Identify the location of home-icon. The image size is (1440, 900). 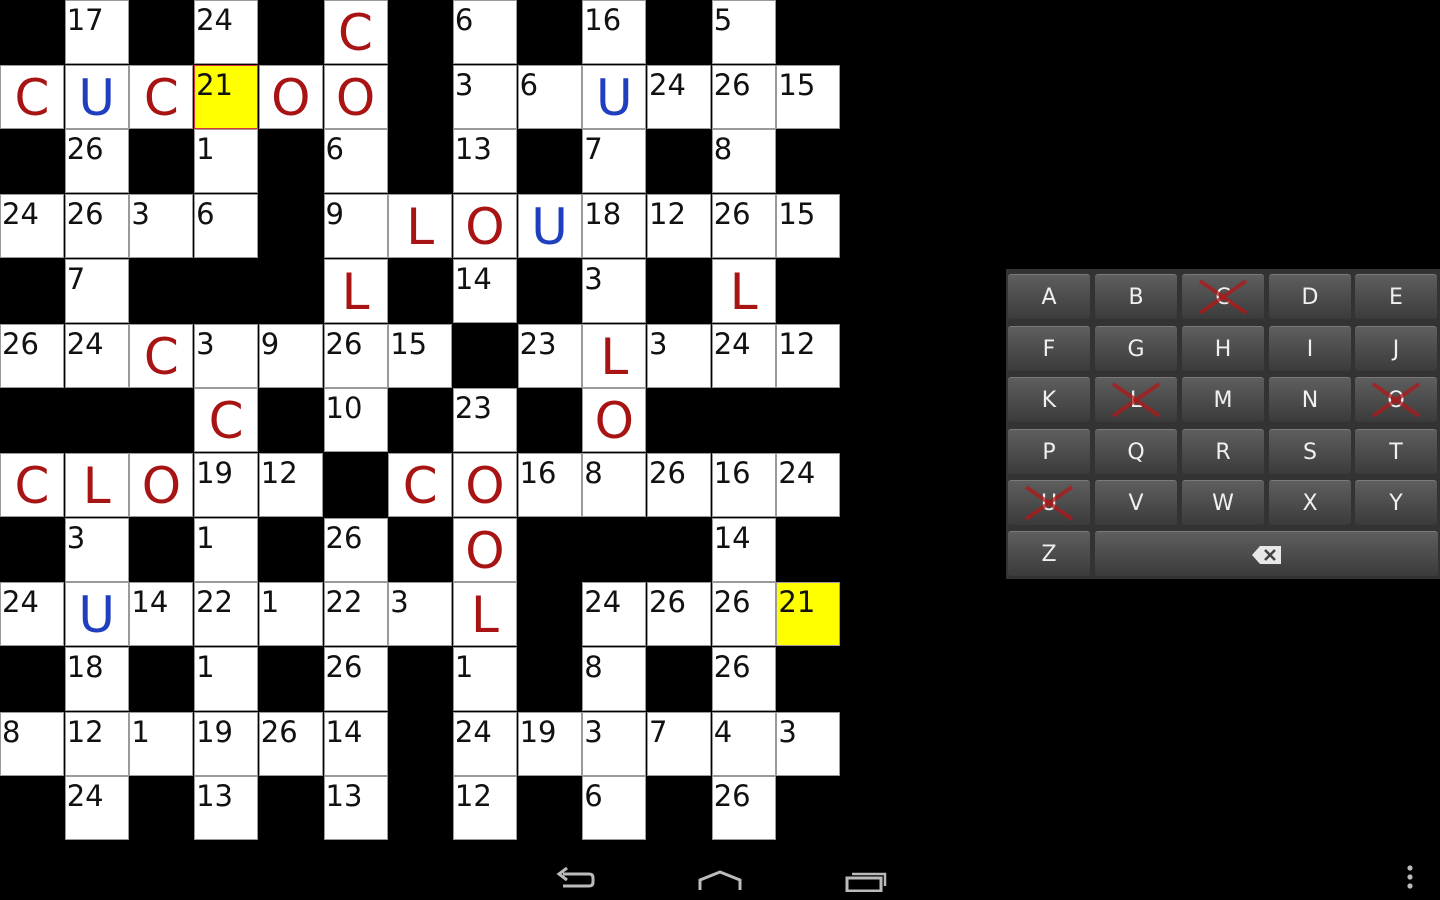
(721, 872).